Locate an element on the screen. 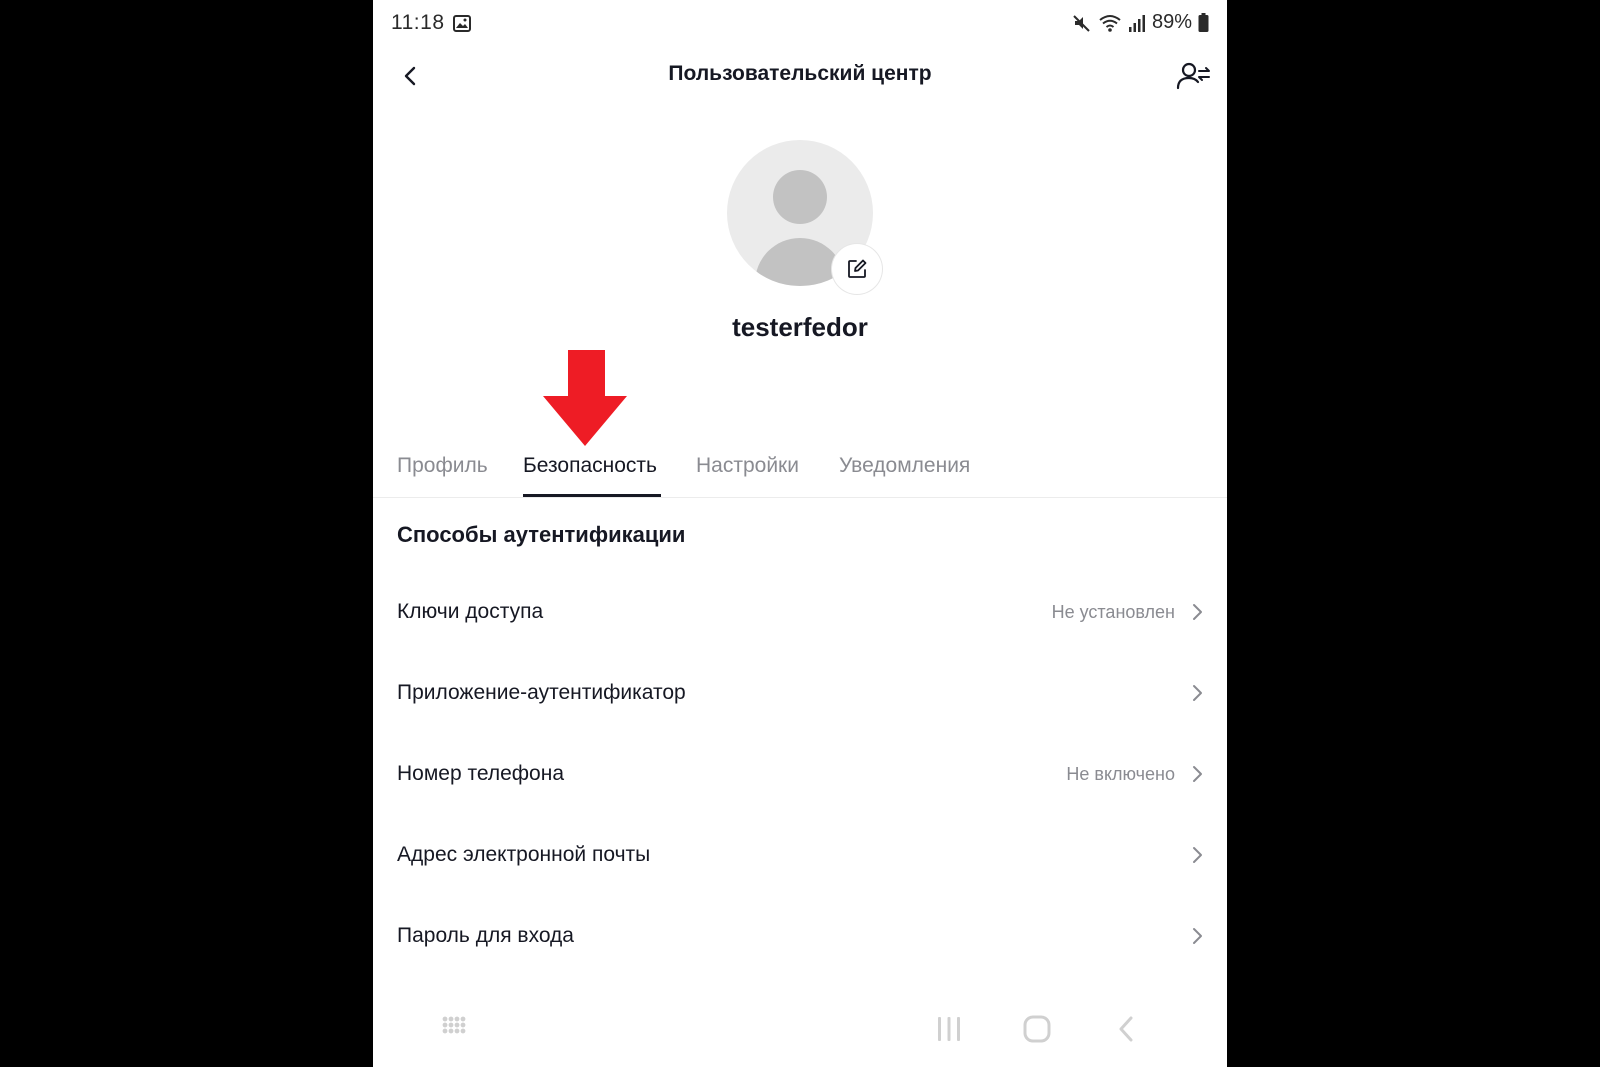 This screenshot has width=1600, height=1067. section-title: Способы аутентификации is located at coordinates (541, 534).